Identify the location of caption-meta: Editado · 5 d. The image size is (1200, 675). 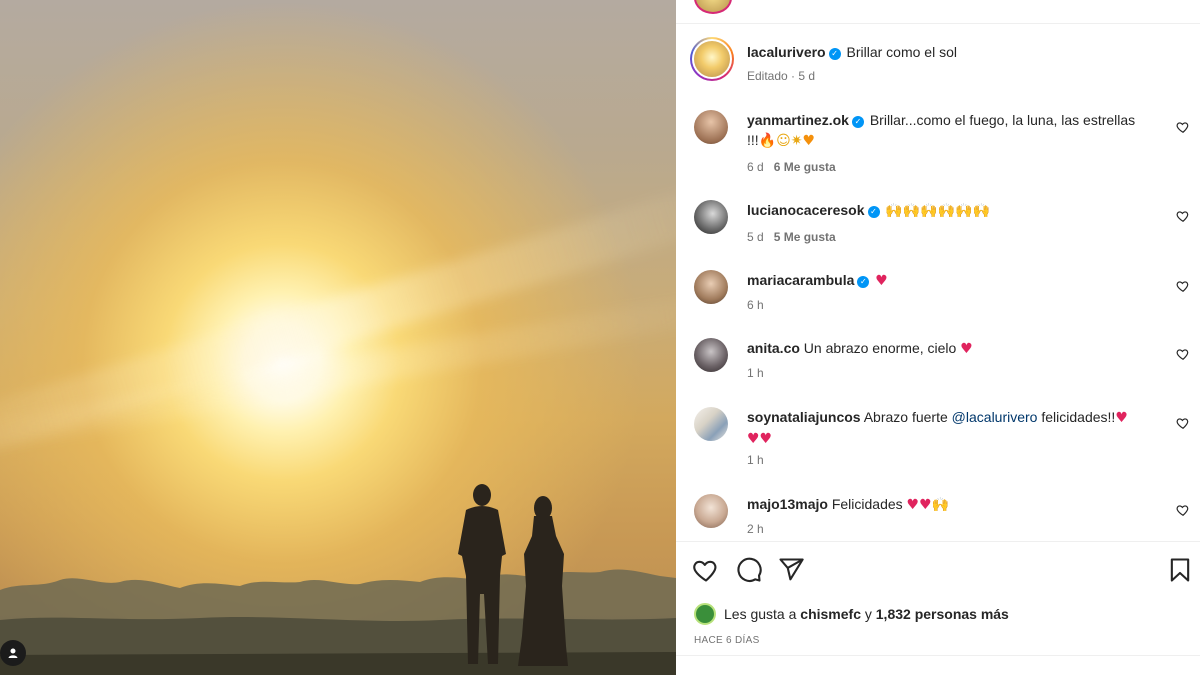
(781, 76).